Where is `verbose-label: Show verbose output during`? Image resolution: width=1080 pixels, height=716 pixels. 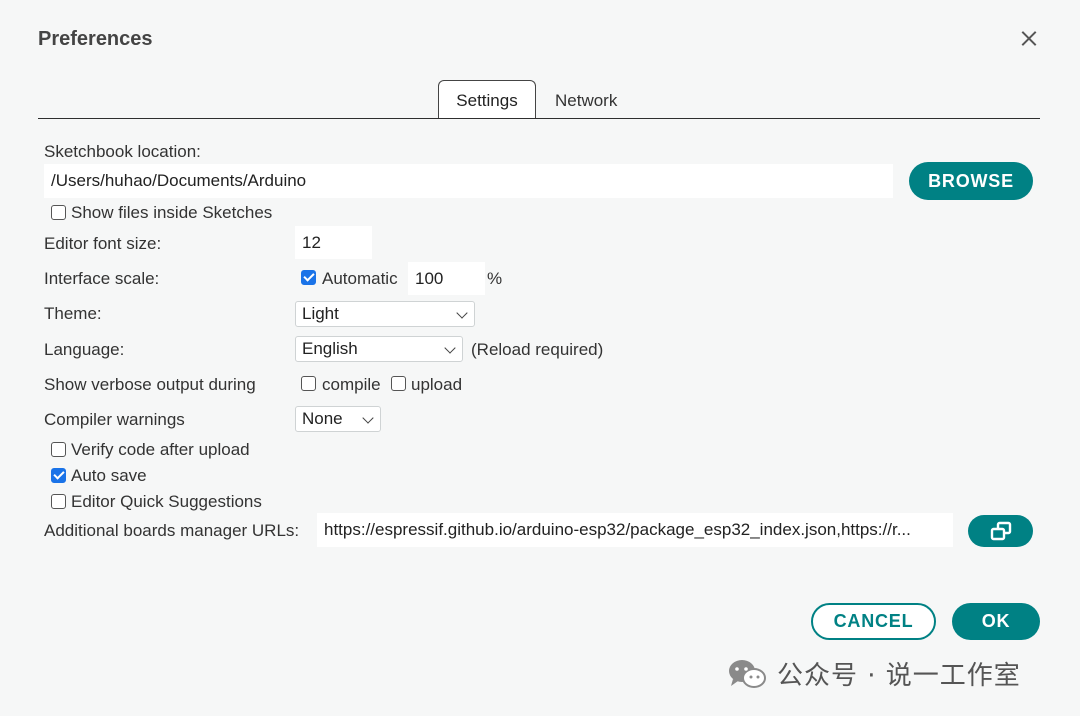
verbose-label: Show verbose output during is located at coordinates (150, 384).